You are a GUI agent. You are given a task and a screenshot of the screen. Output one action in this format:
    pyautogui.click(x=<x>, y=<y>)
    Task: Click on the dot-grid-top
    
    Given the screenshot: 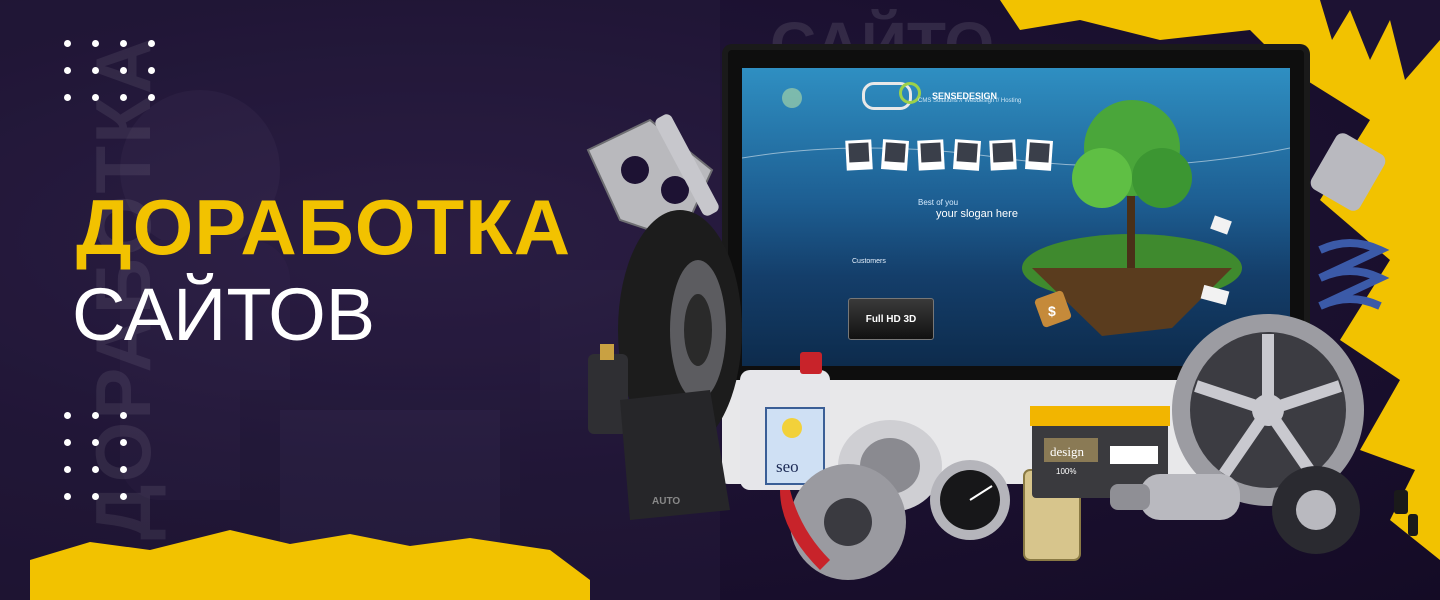 What is the action you would take?
    pyautogui.click(x=110, y=70)
    